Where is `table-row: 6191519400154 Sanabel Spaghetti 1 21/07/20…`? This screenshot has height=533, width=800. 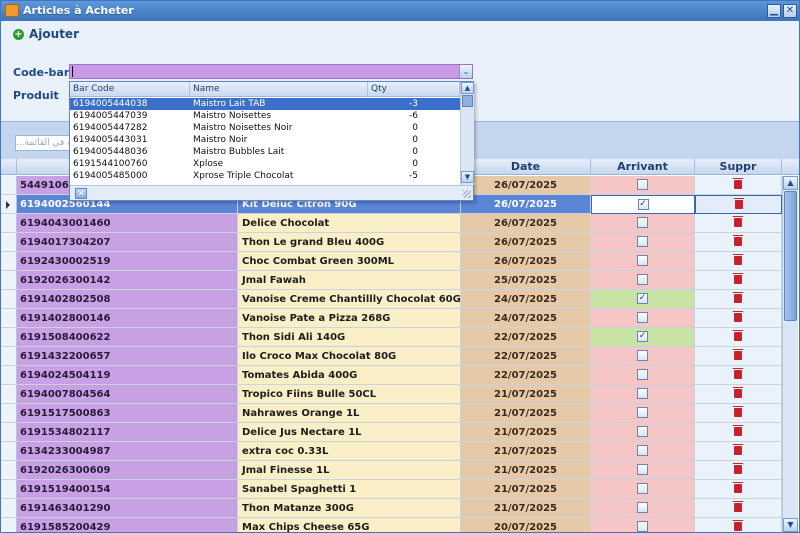
table-row: 6191519400154 Sanabel Spaghetti 1 21/07/20… is located at coordinates (391, 489).